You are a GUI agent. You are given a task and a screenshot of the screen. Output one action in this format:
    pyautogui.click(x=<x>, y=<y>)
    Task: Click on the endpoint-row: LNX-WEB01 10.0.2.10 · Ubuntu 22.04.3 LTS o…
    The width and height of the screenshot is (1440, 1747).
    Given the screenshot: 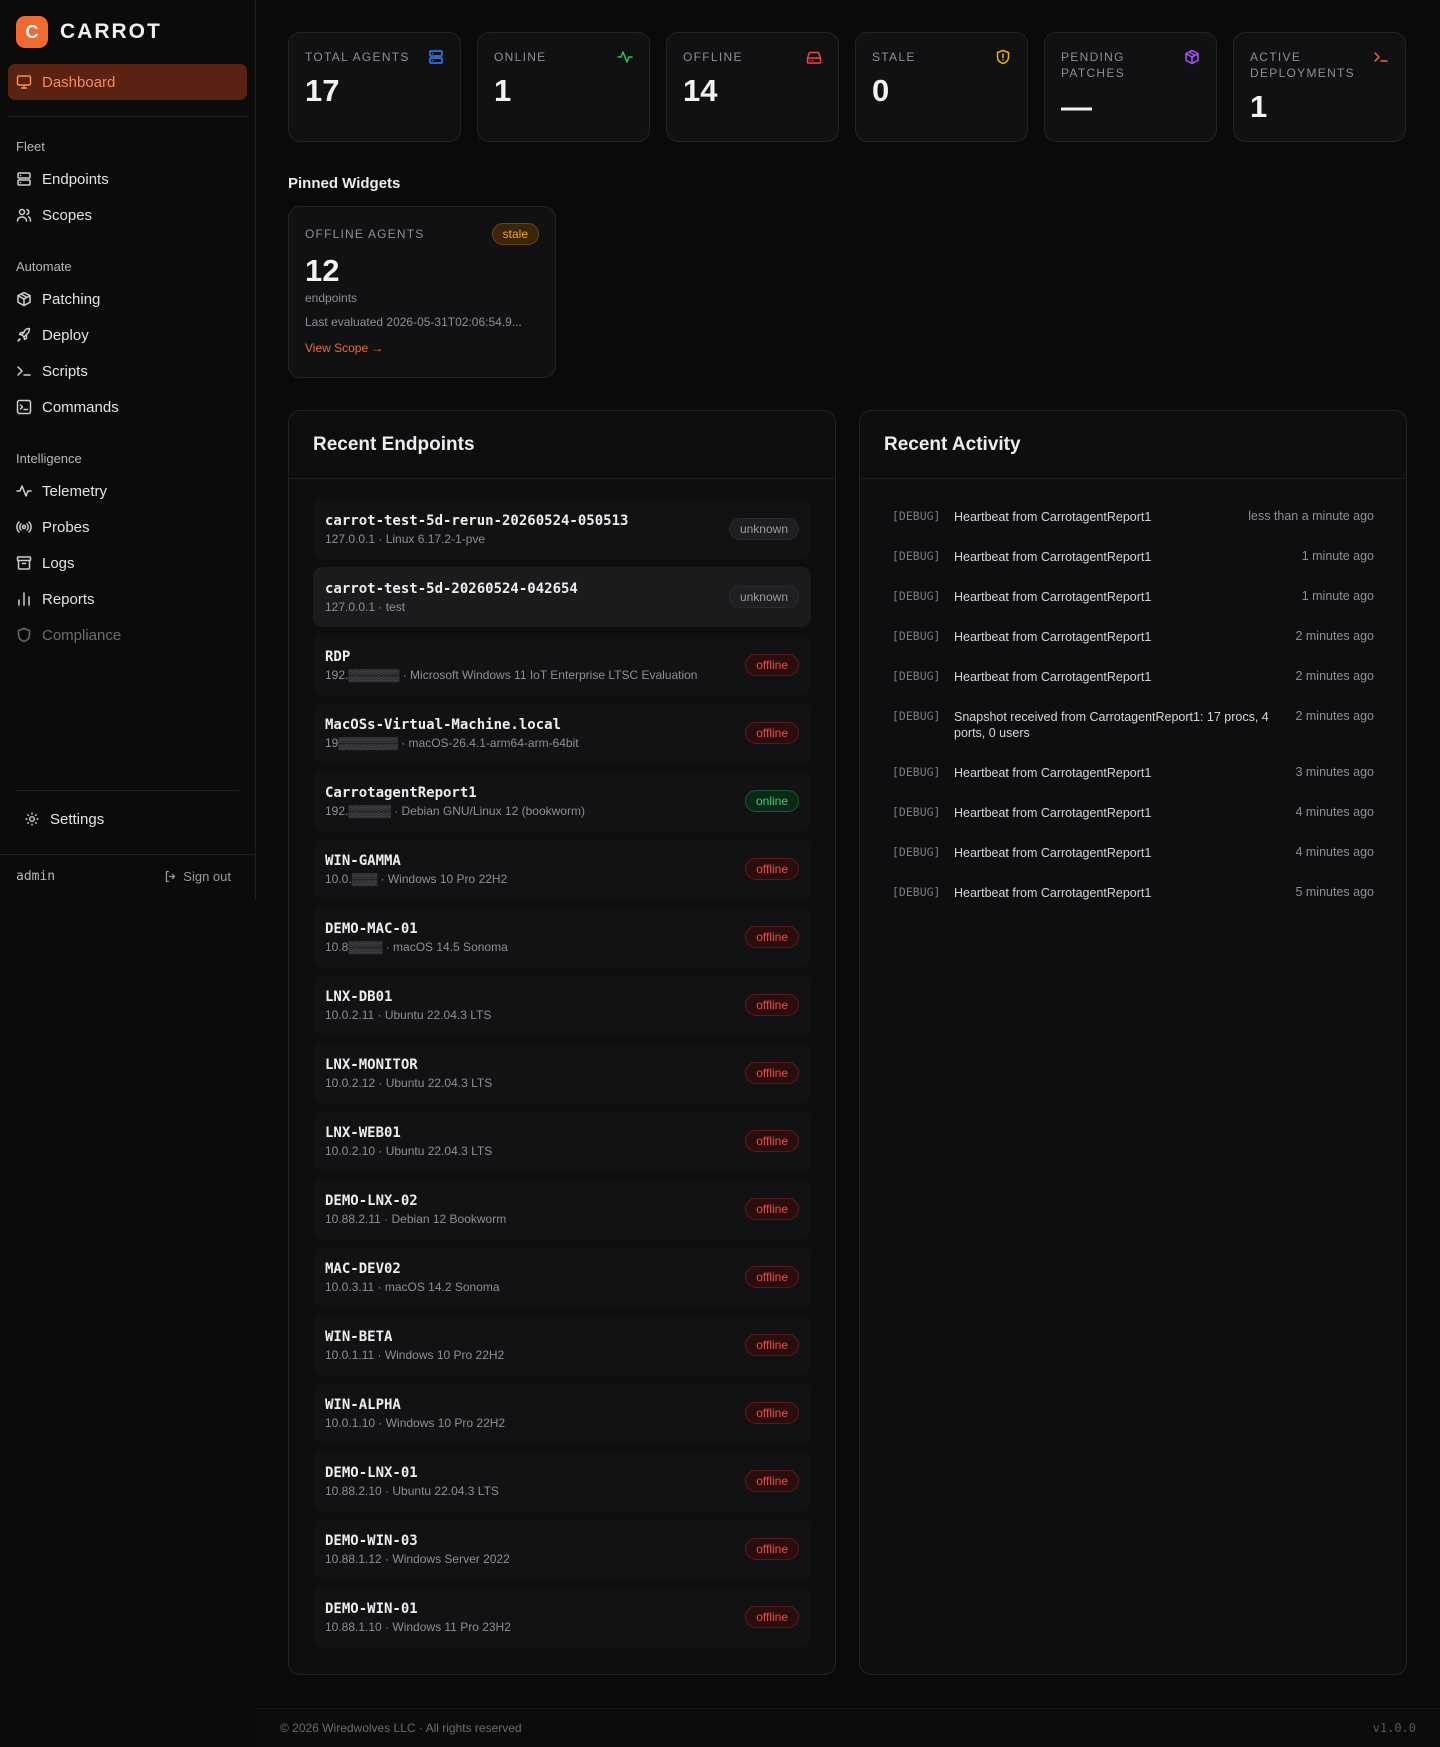 What is the action you would take?
    pyautogui.click(x=562, y=1141)
    